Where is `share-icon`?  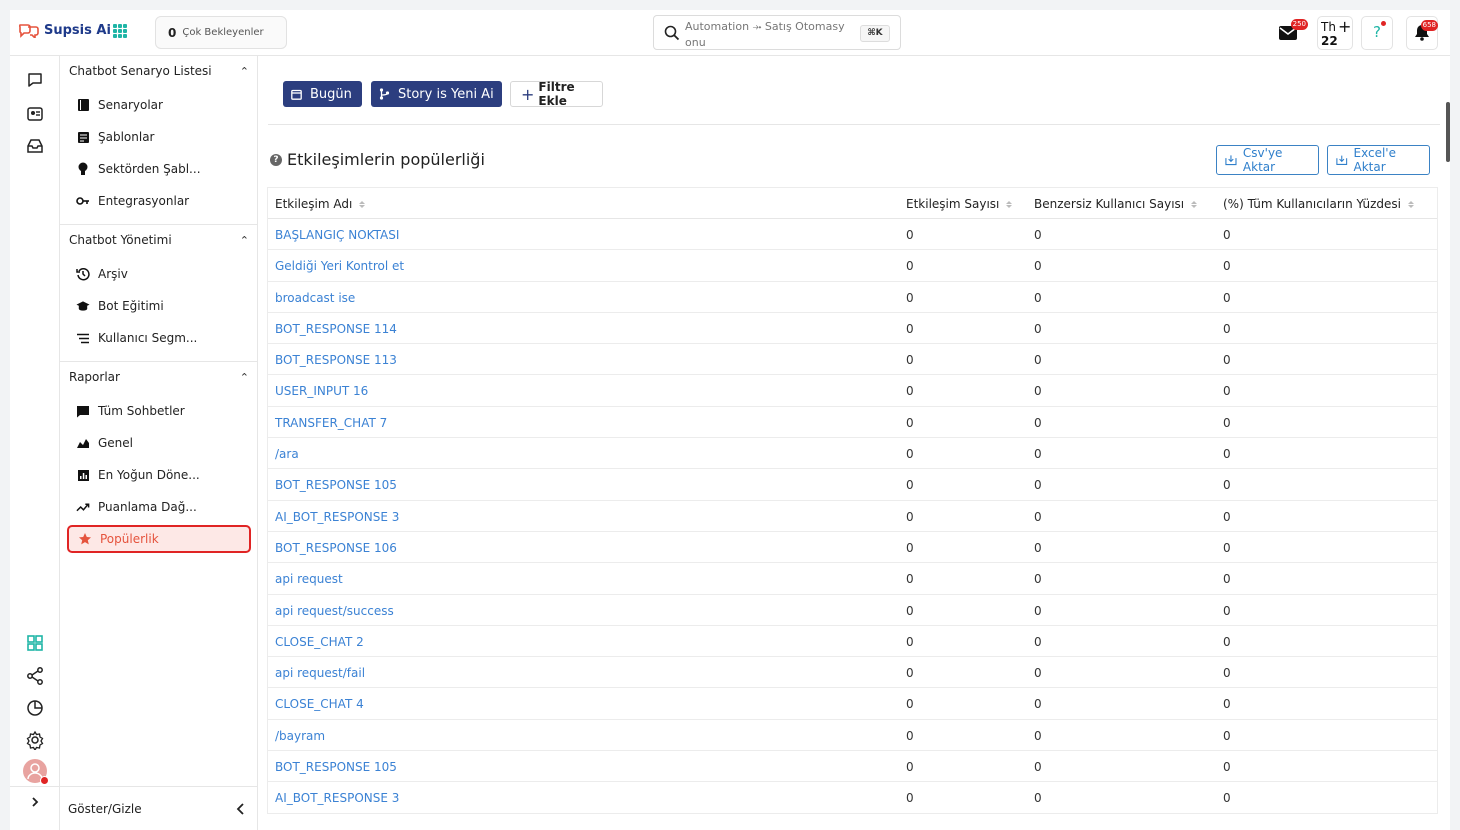 share-icon is located at coordinates (35, 676).